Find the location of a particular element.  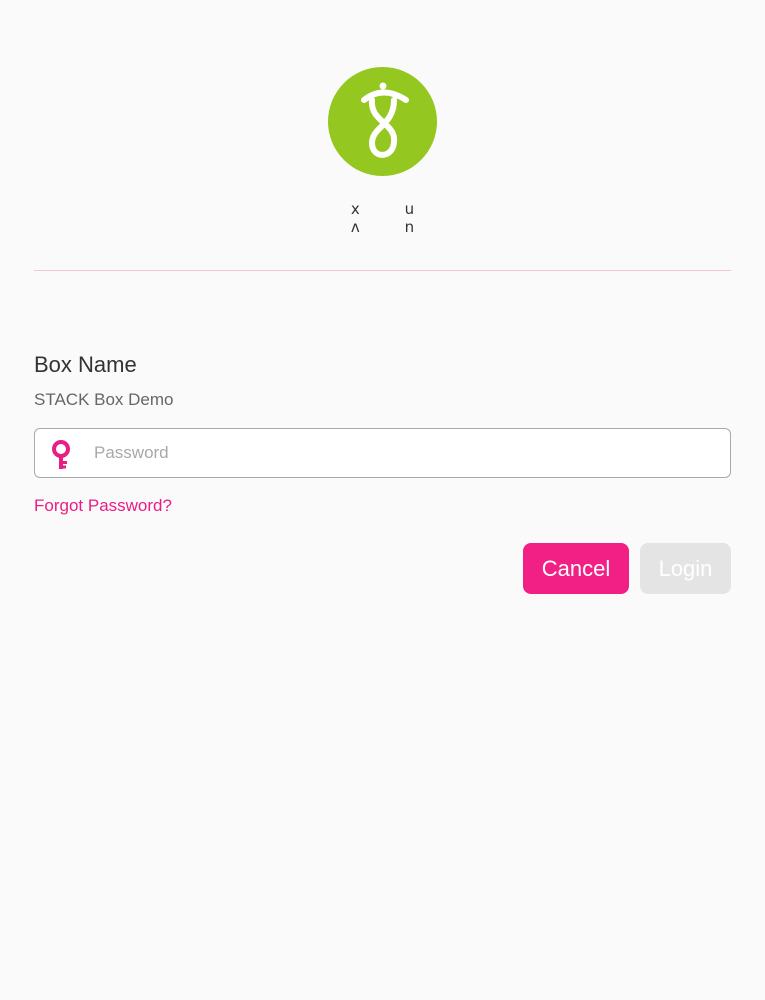

box-name-label: Box Name is located at coordinates (85, 364).